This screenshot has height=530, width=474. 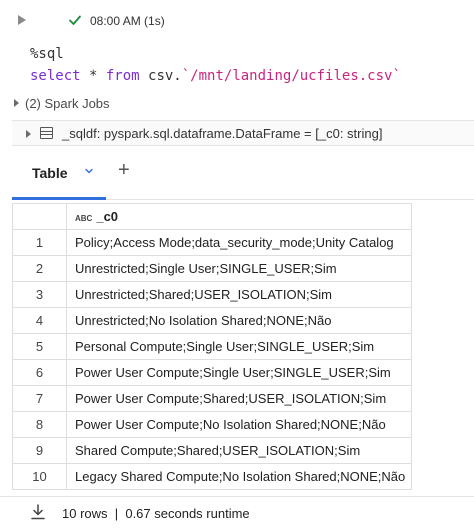 What do you see at coordinates (215, 54) in the screenshot?
I see `code-line-1: %sql` at bounding box center [215, 54].